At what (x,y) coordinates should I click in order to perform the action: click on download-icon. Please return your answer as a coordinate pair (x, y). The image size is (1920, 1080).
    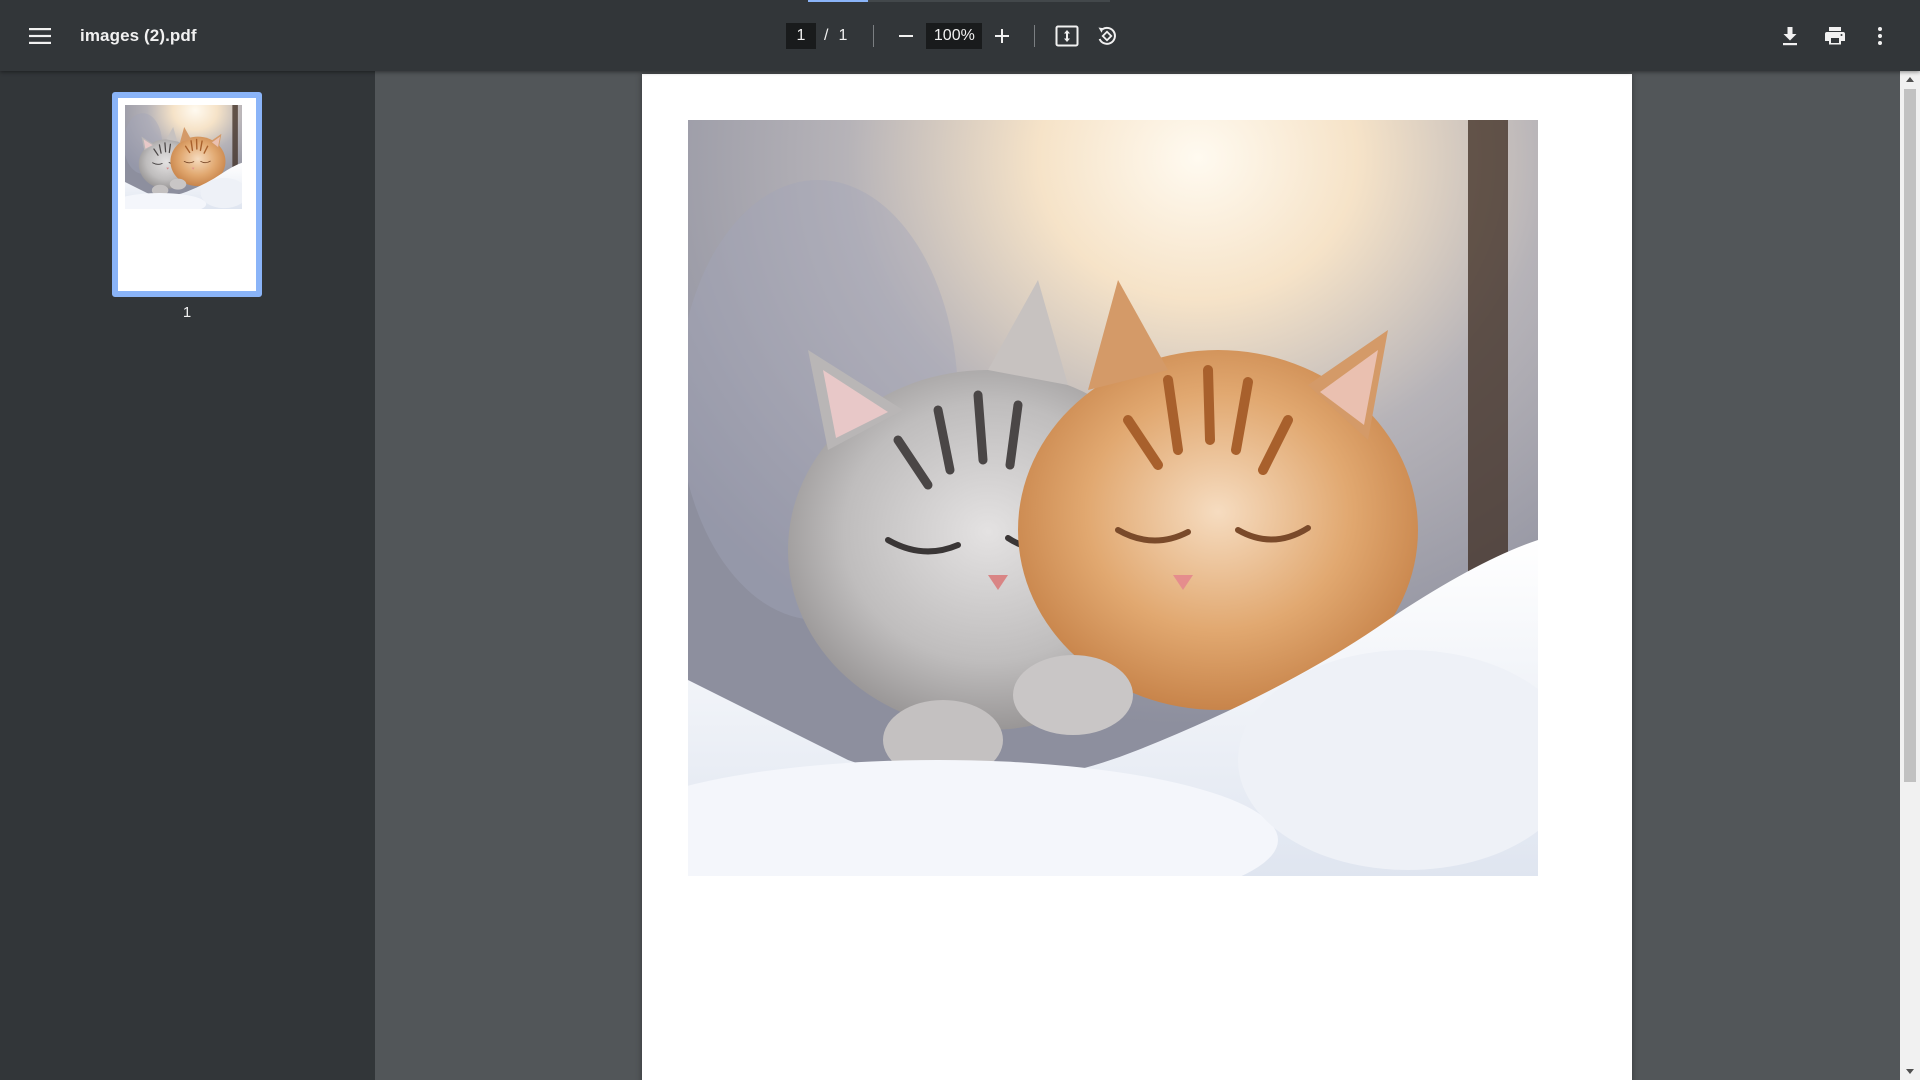
    Looking at the image, I should click on (1790, 35).